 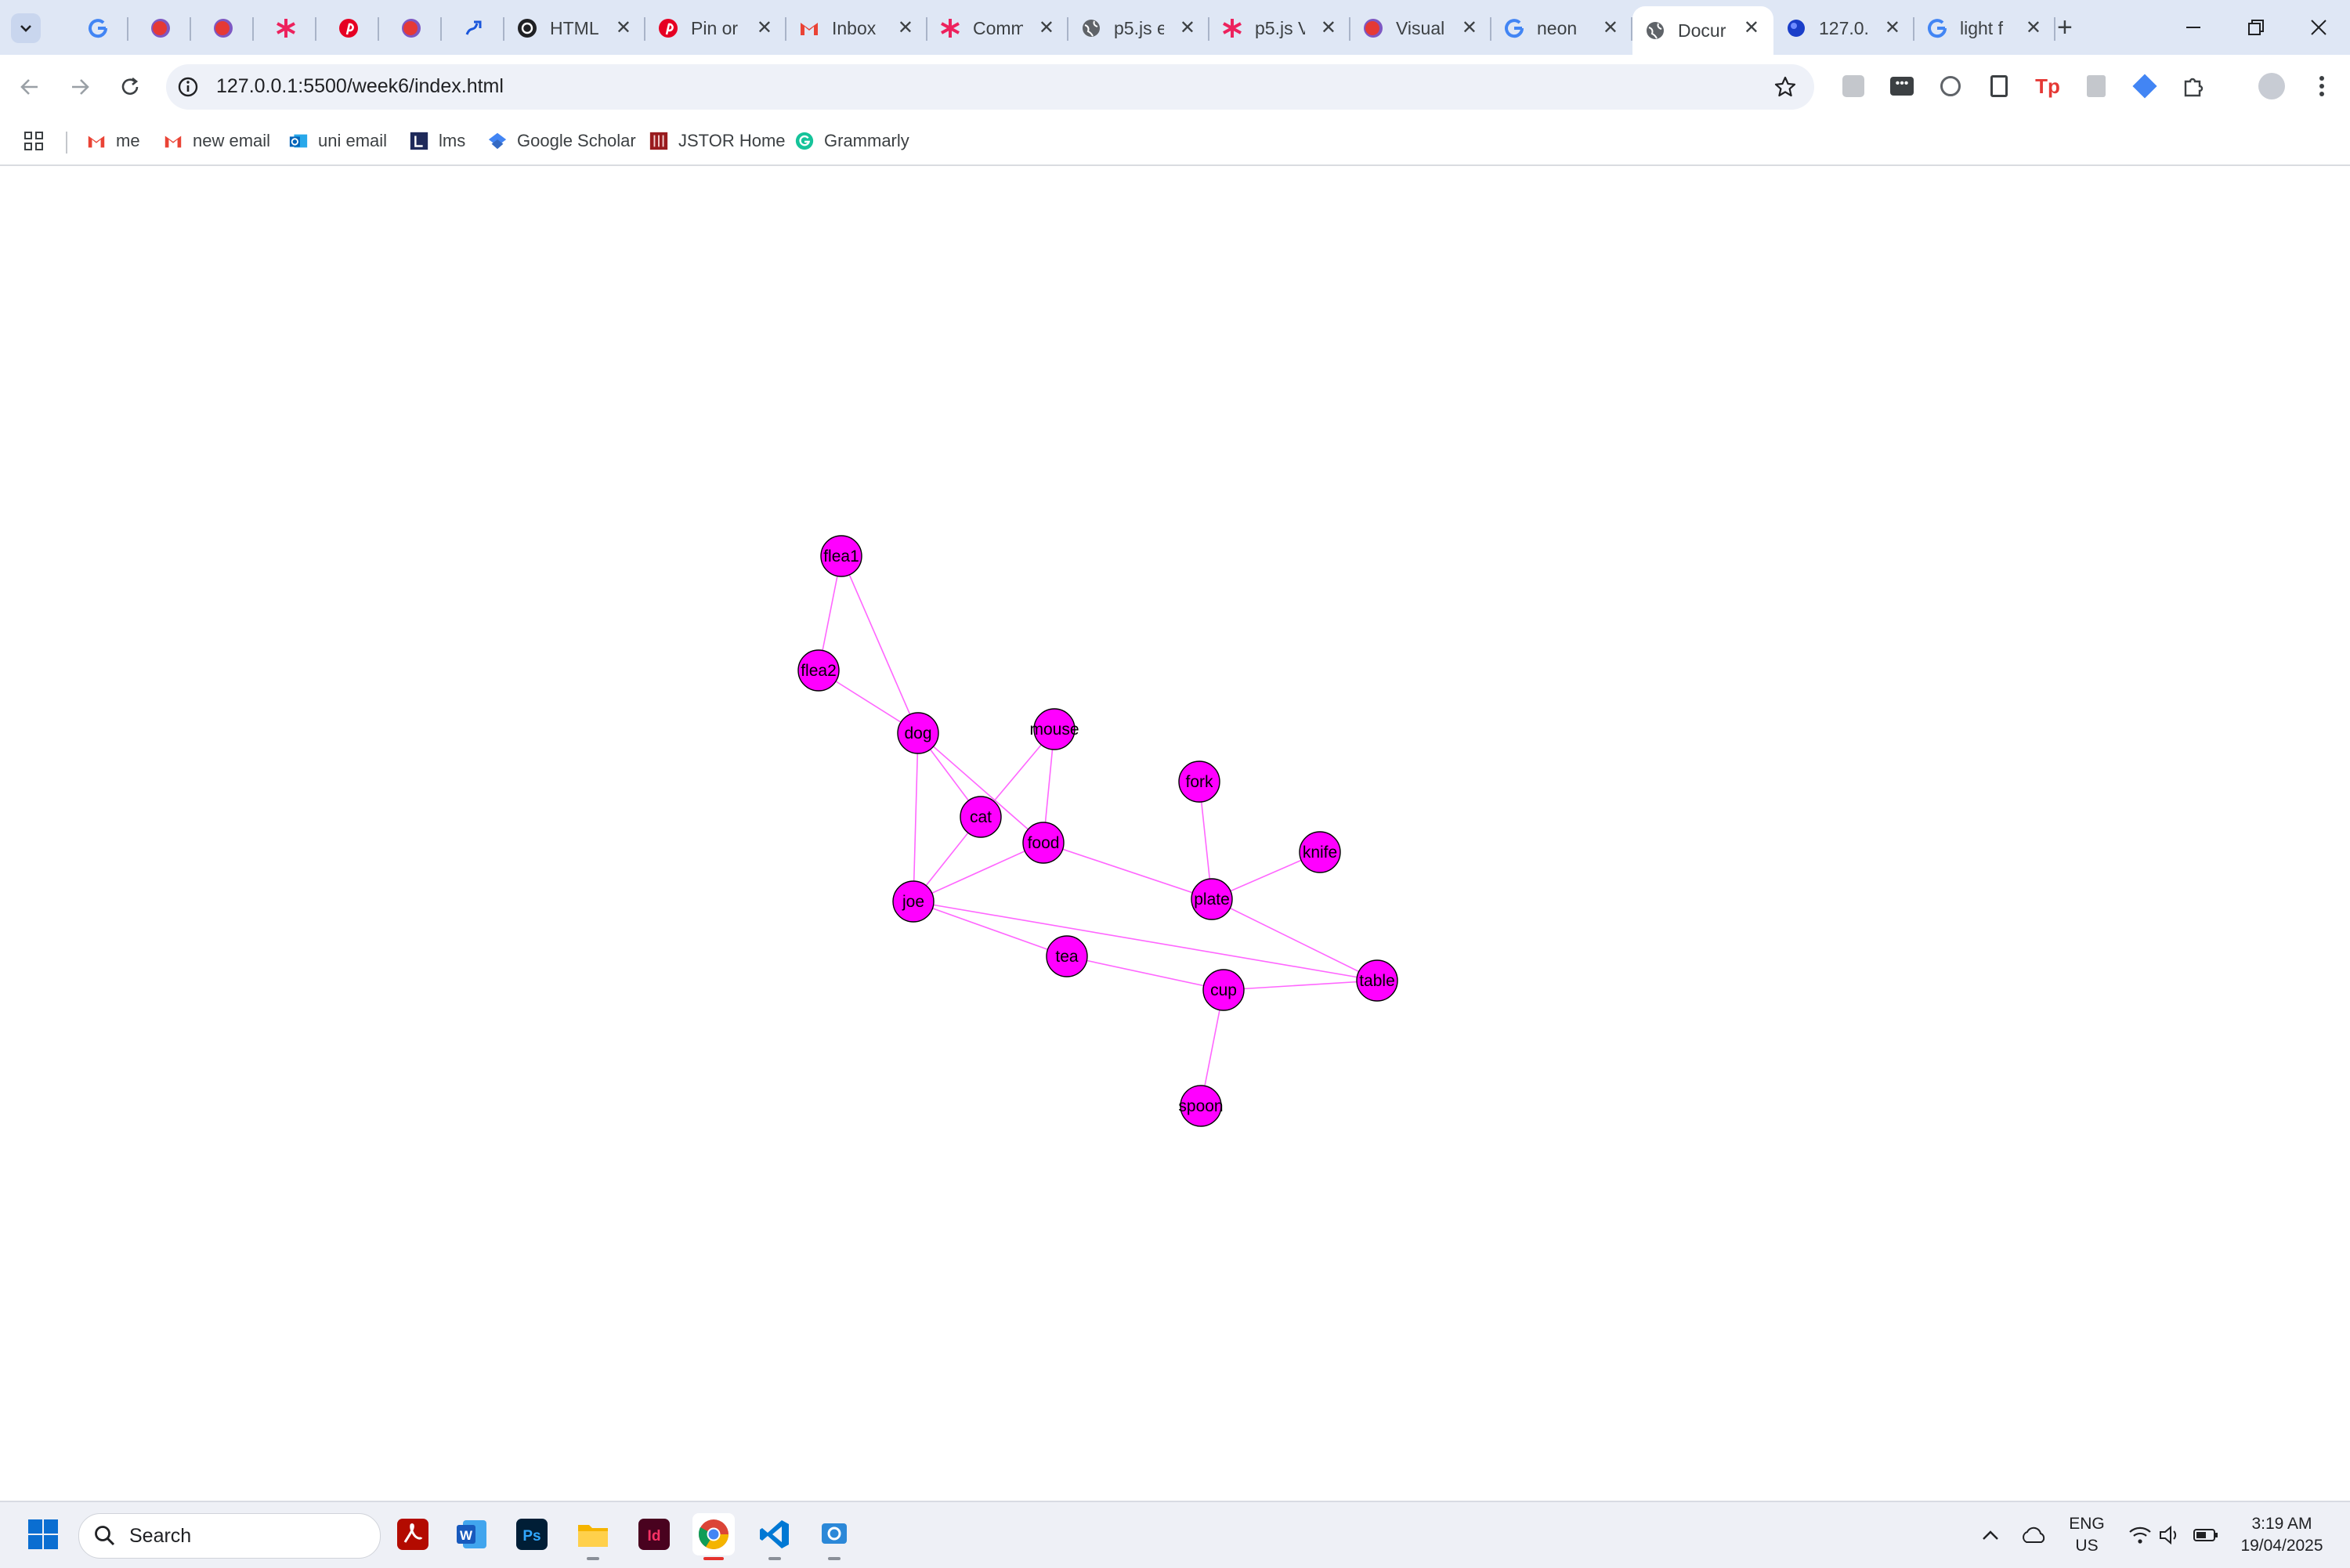 I want to click on bookmark-me: me, so click(x=113, y=141).